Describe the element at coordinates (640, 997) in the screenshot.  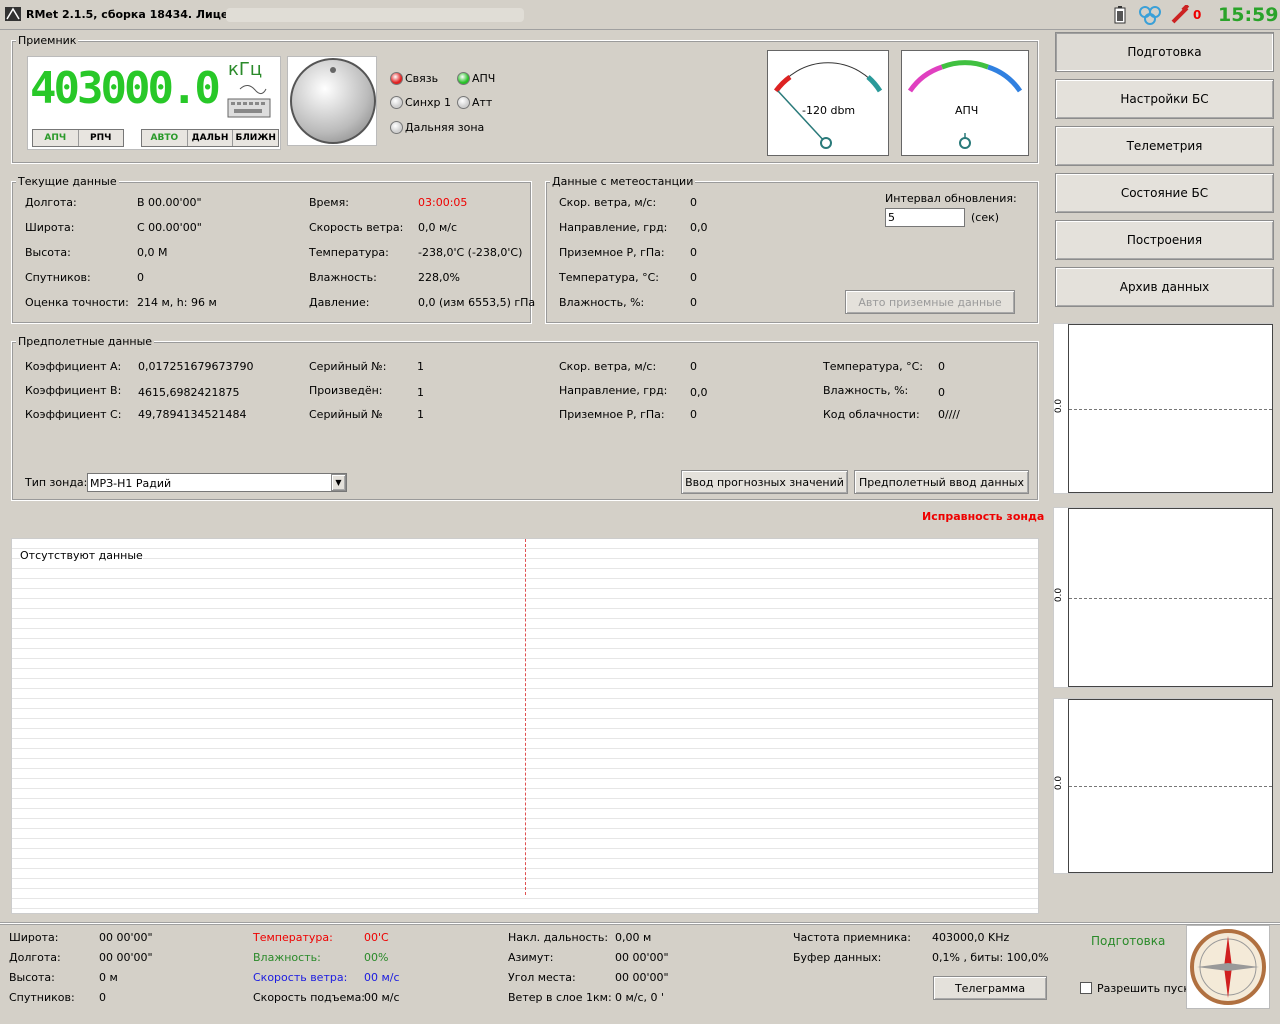
I see `bottom-value: 0 м/с, 0 '` at that location.